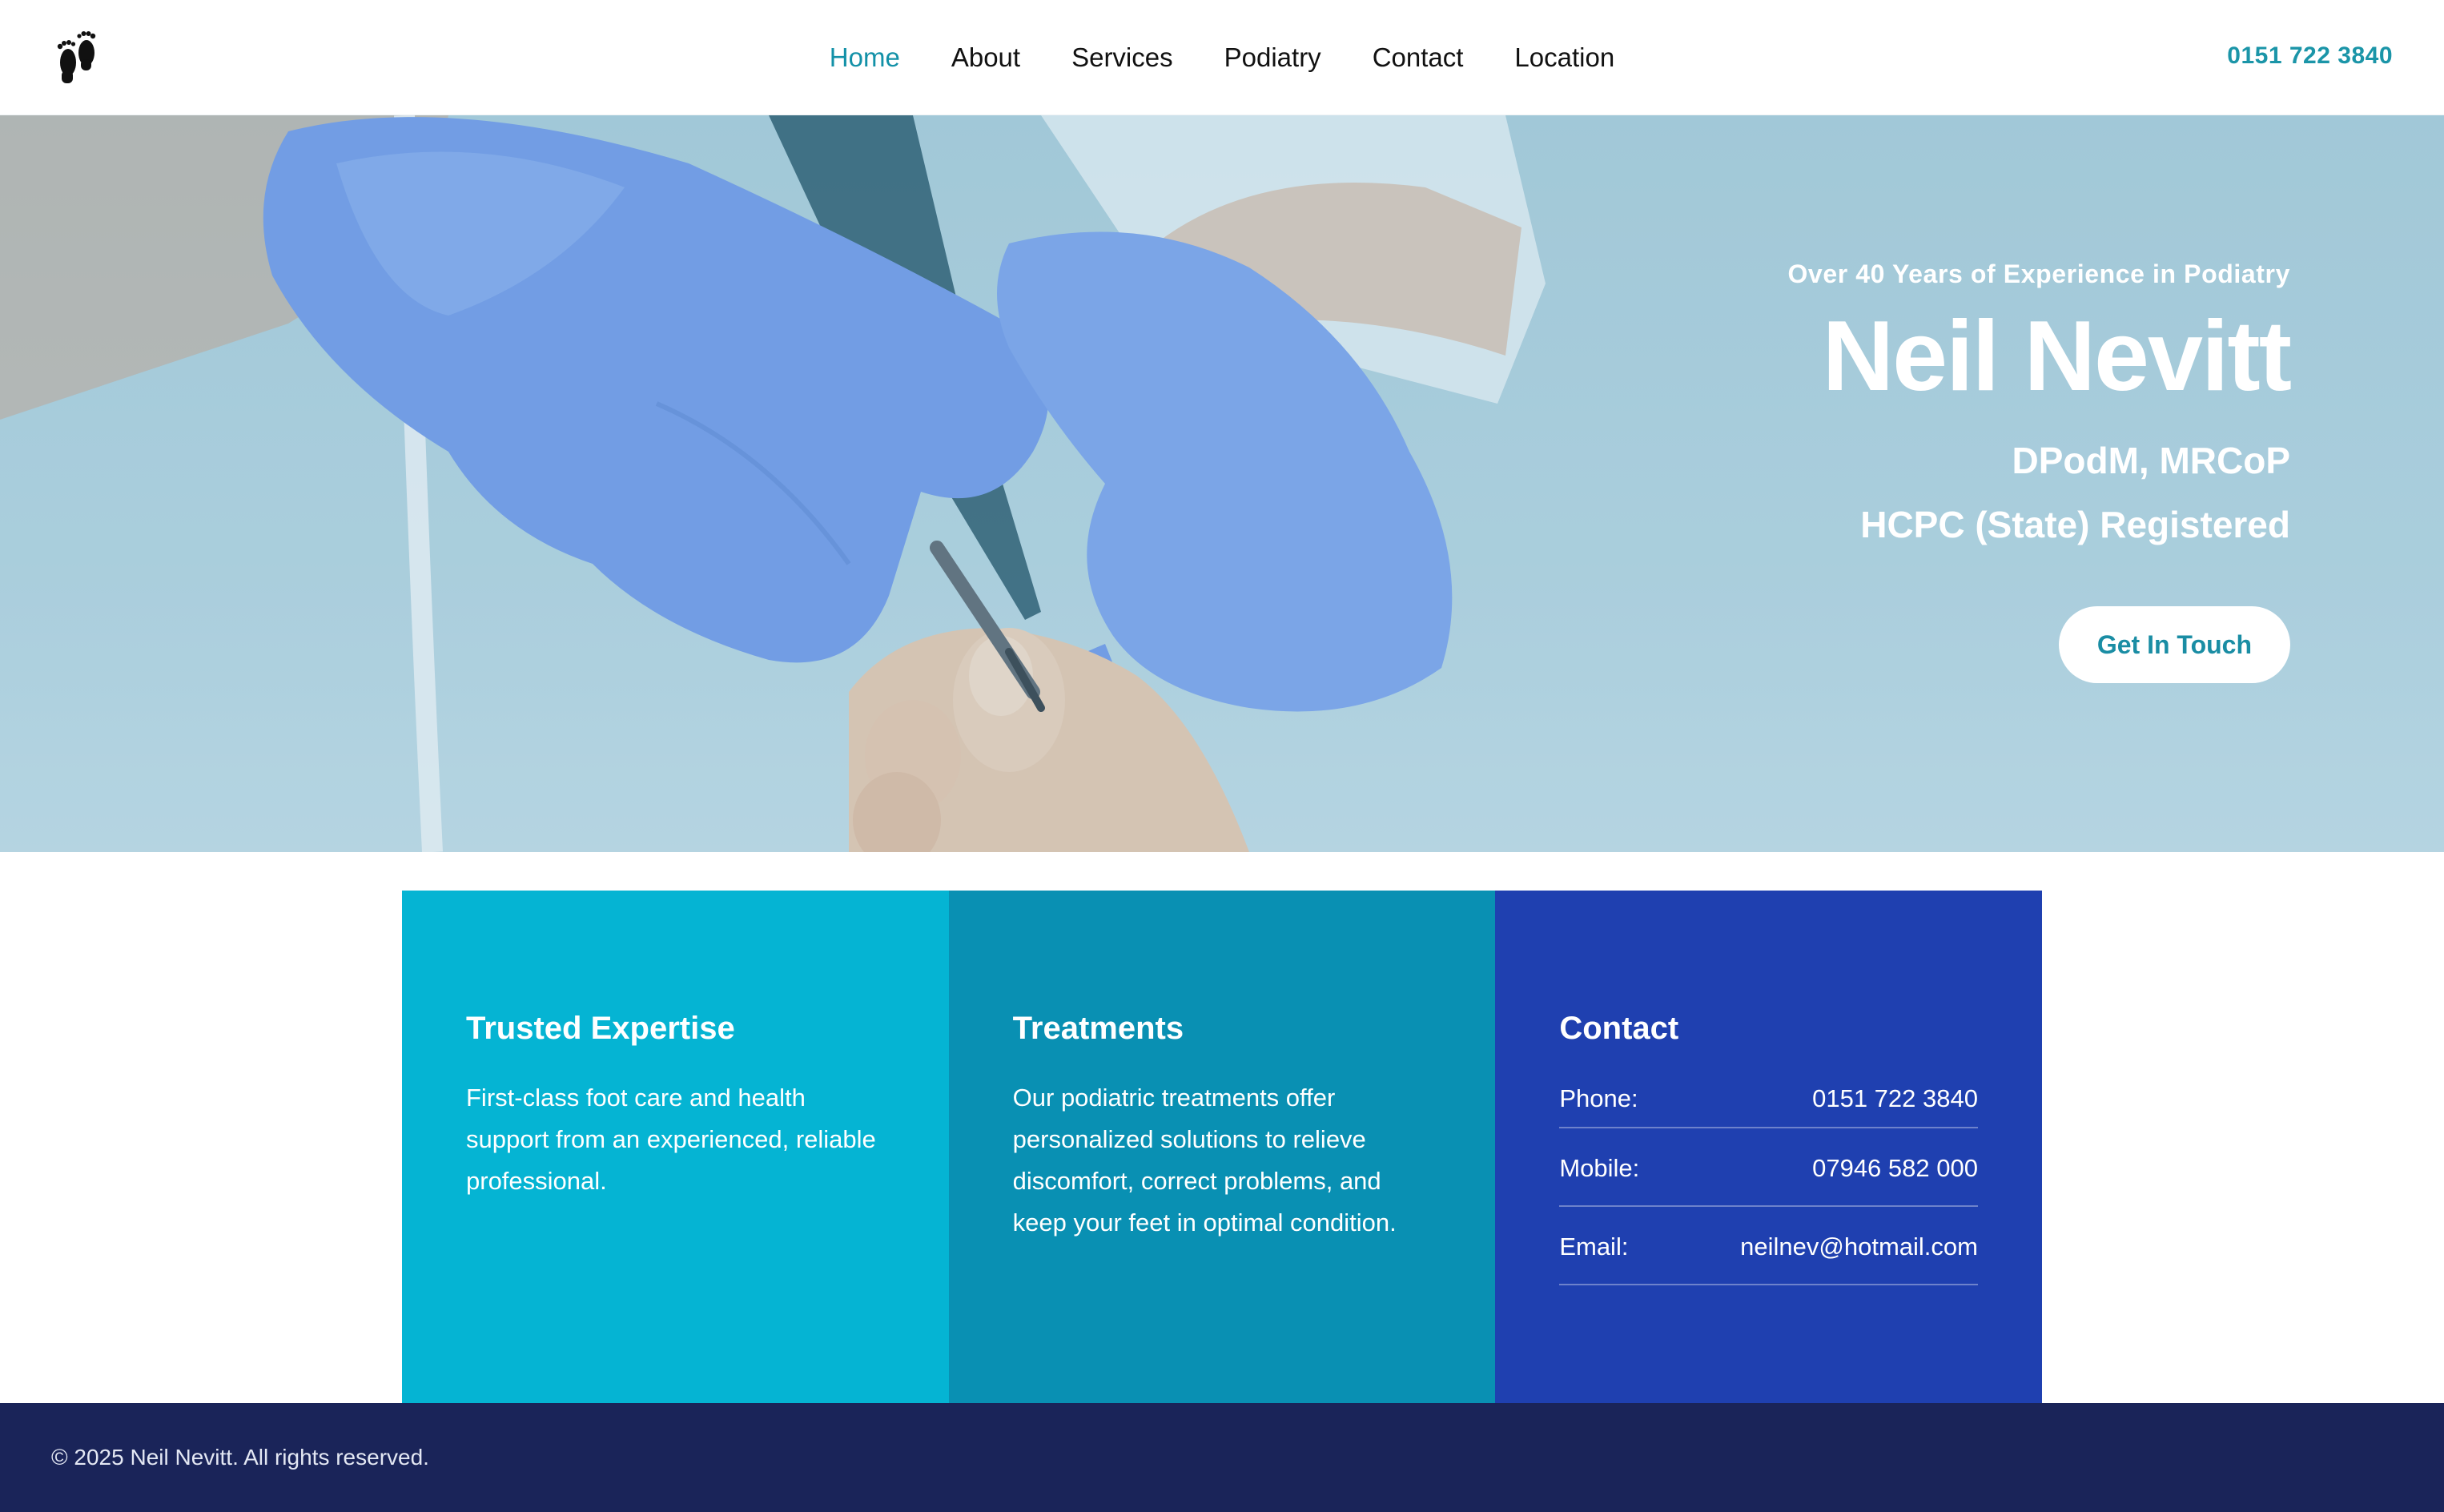  What do you see at coordinates (1895, 1168) in the screenshot?
I see `contact-mobile-link: 07946 582 000` at bounding box center [1895, 1168].